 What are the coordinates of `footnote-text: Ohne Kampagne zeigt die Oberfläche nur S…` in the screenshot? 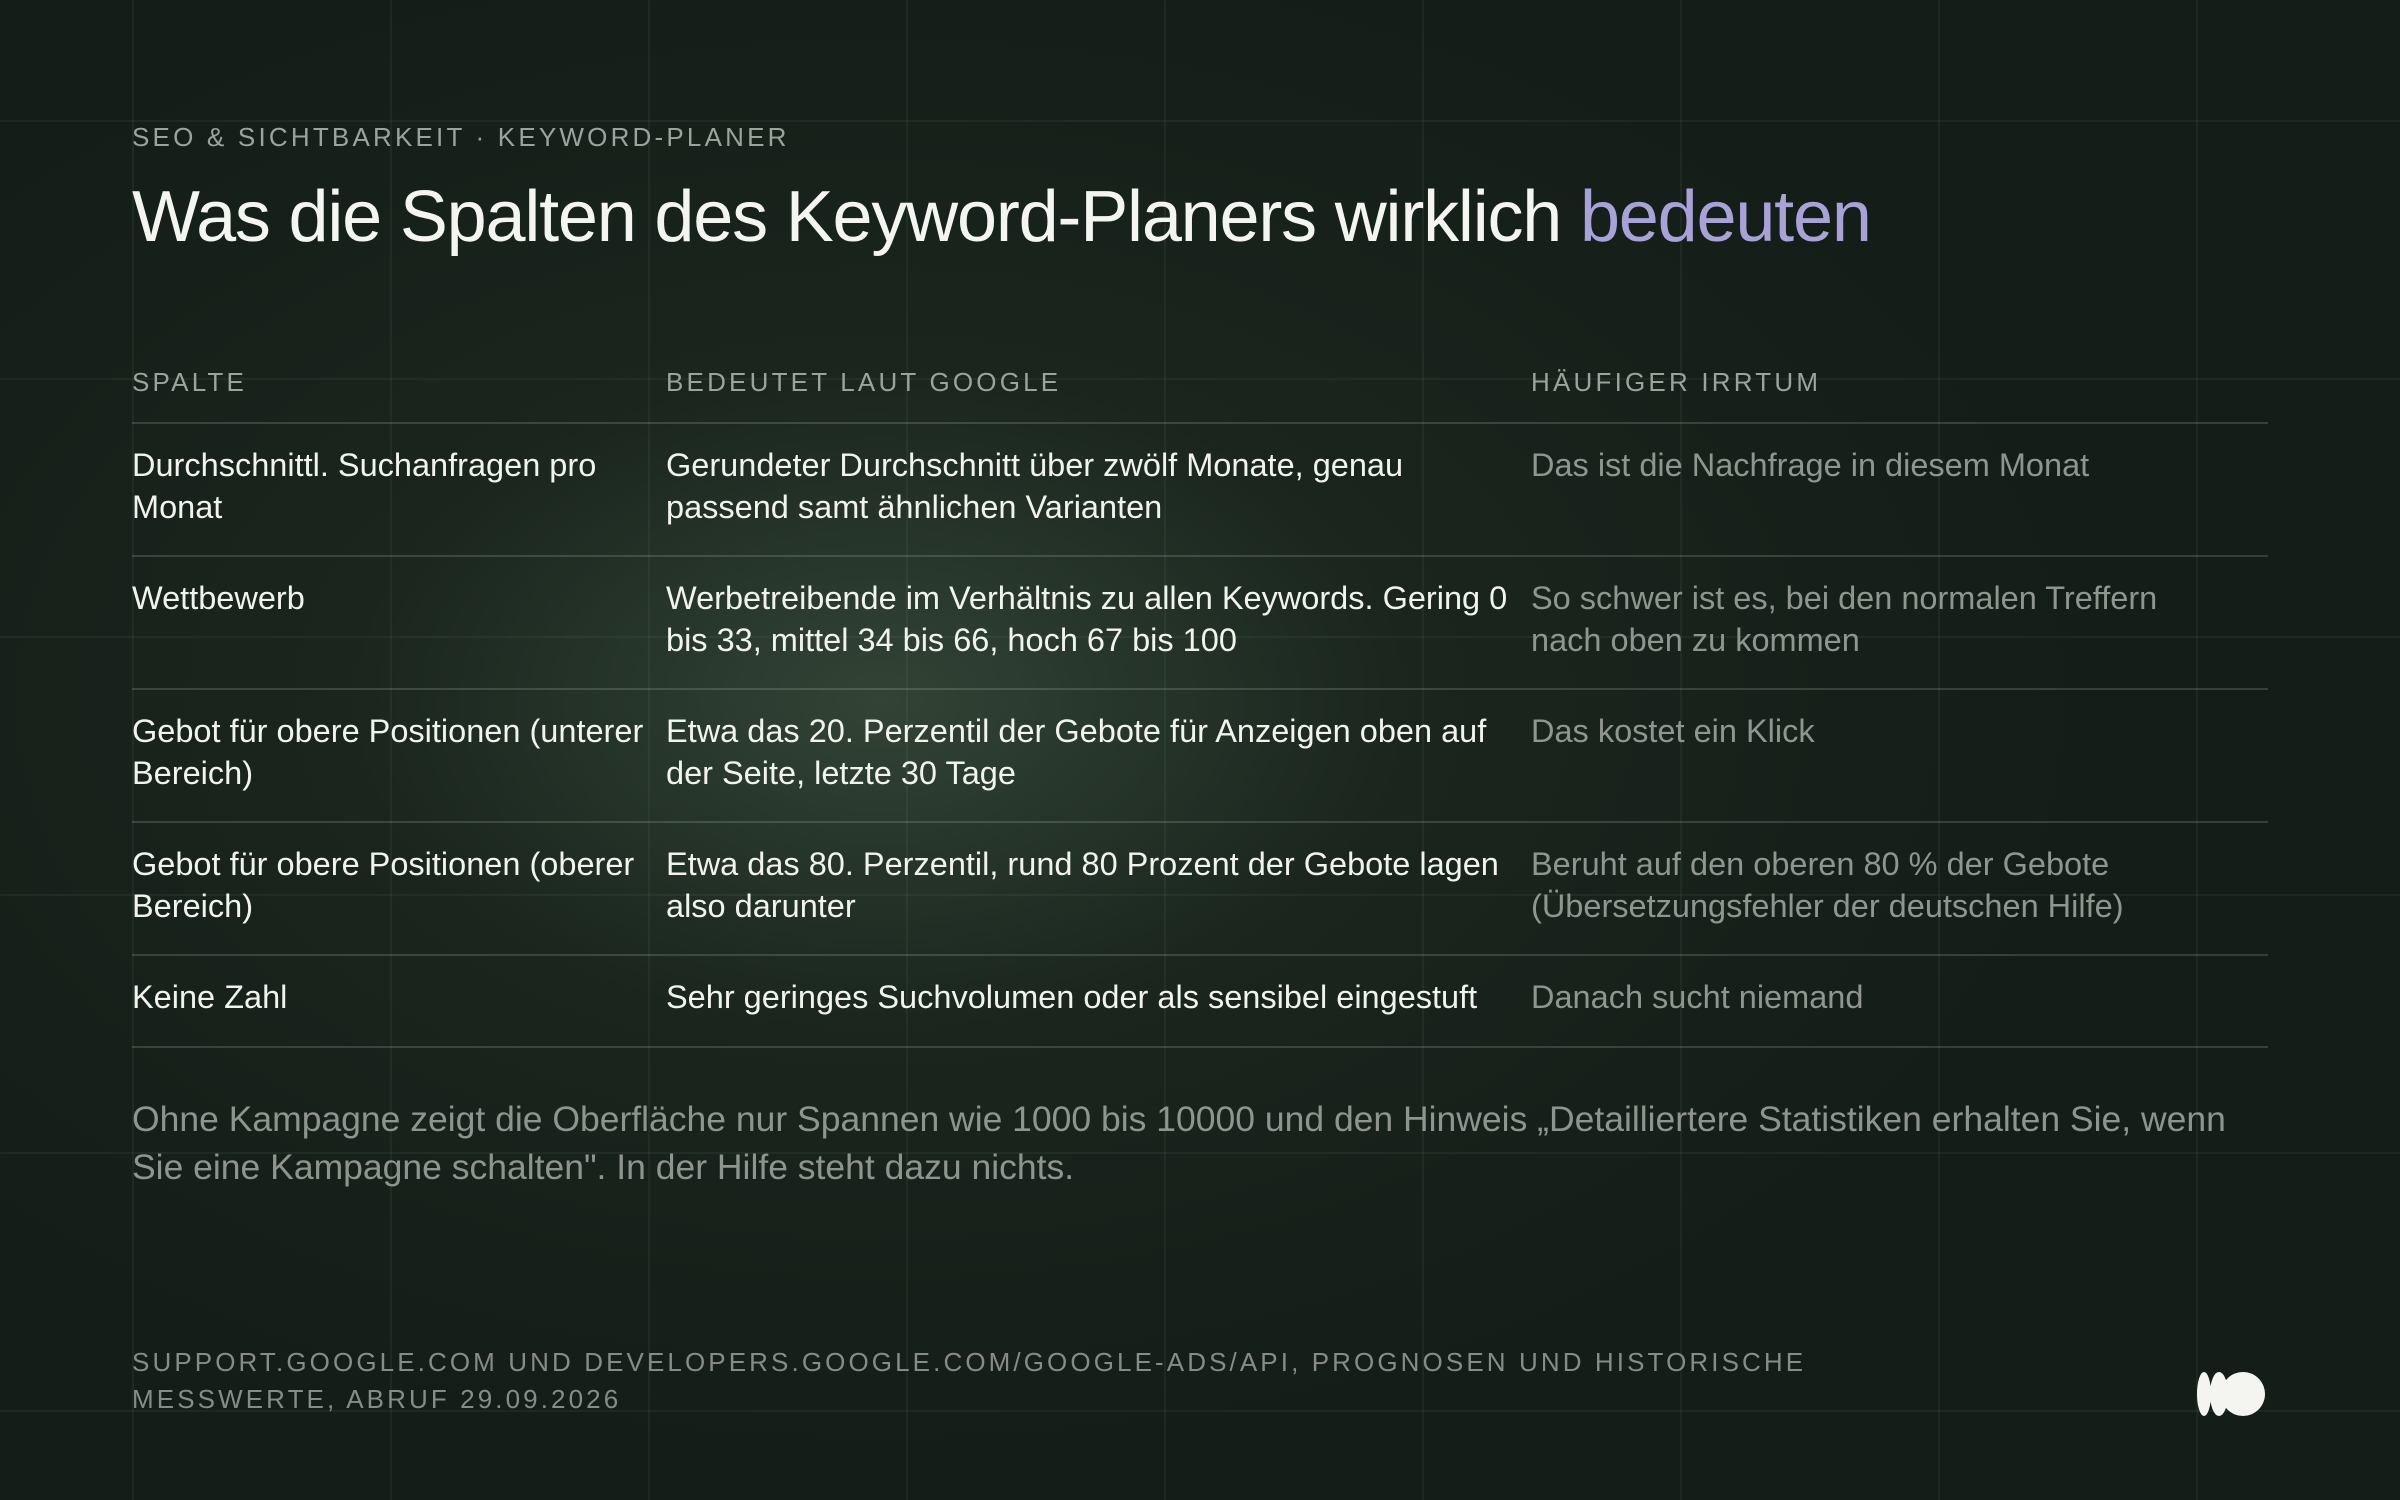 It's located at (1179, 1143).